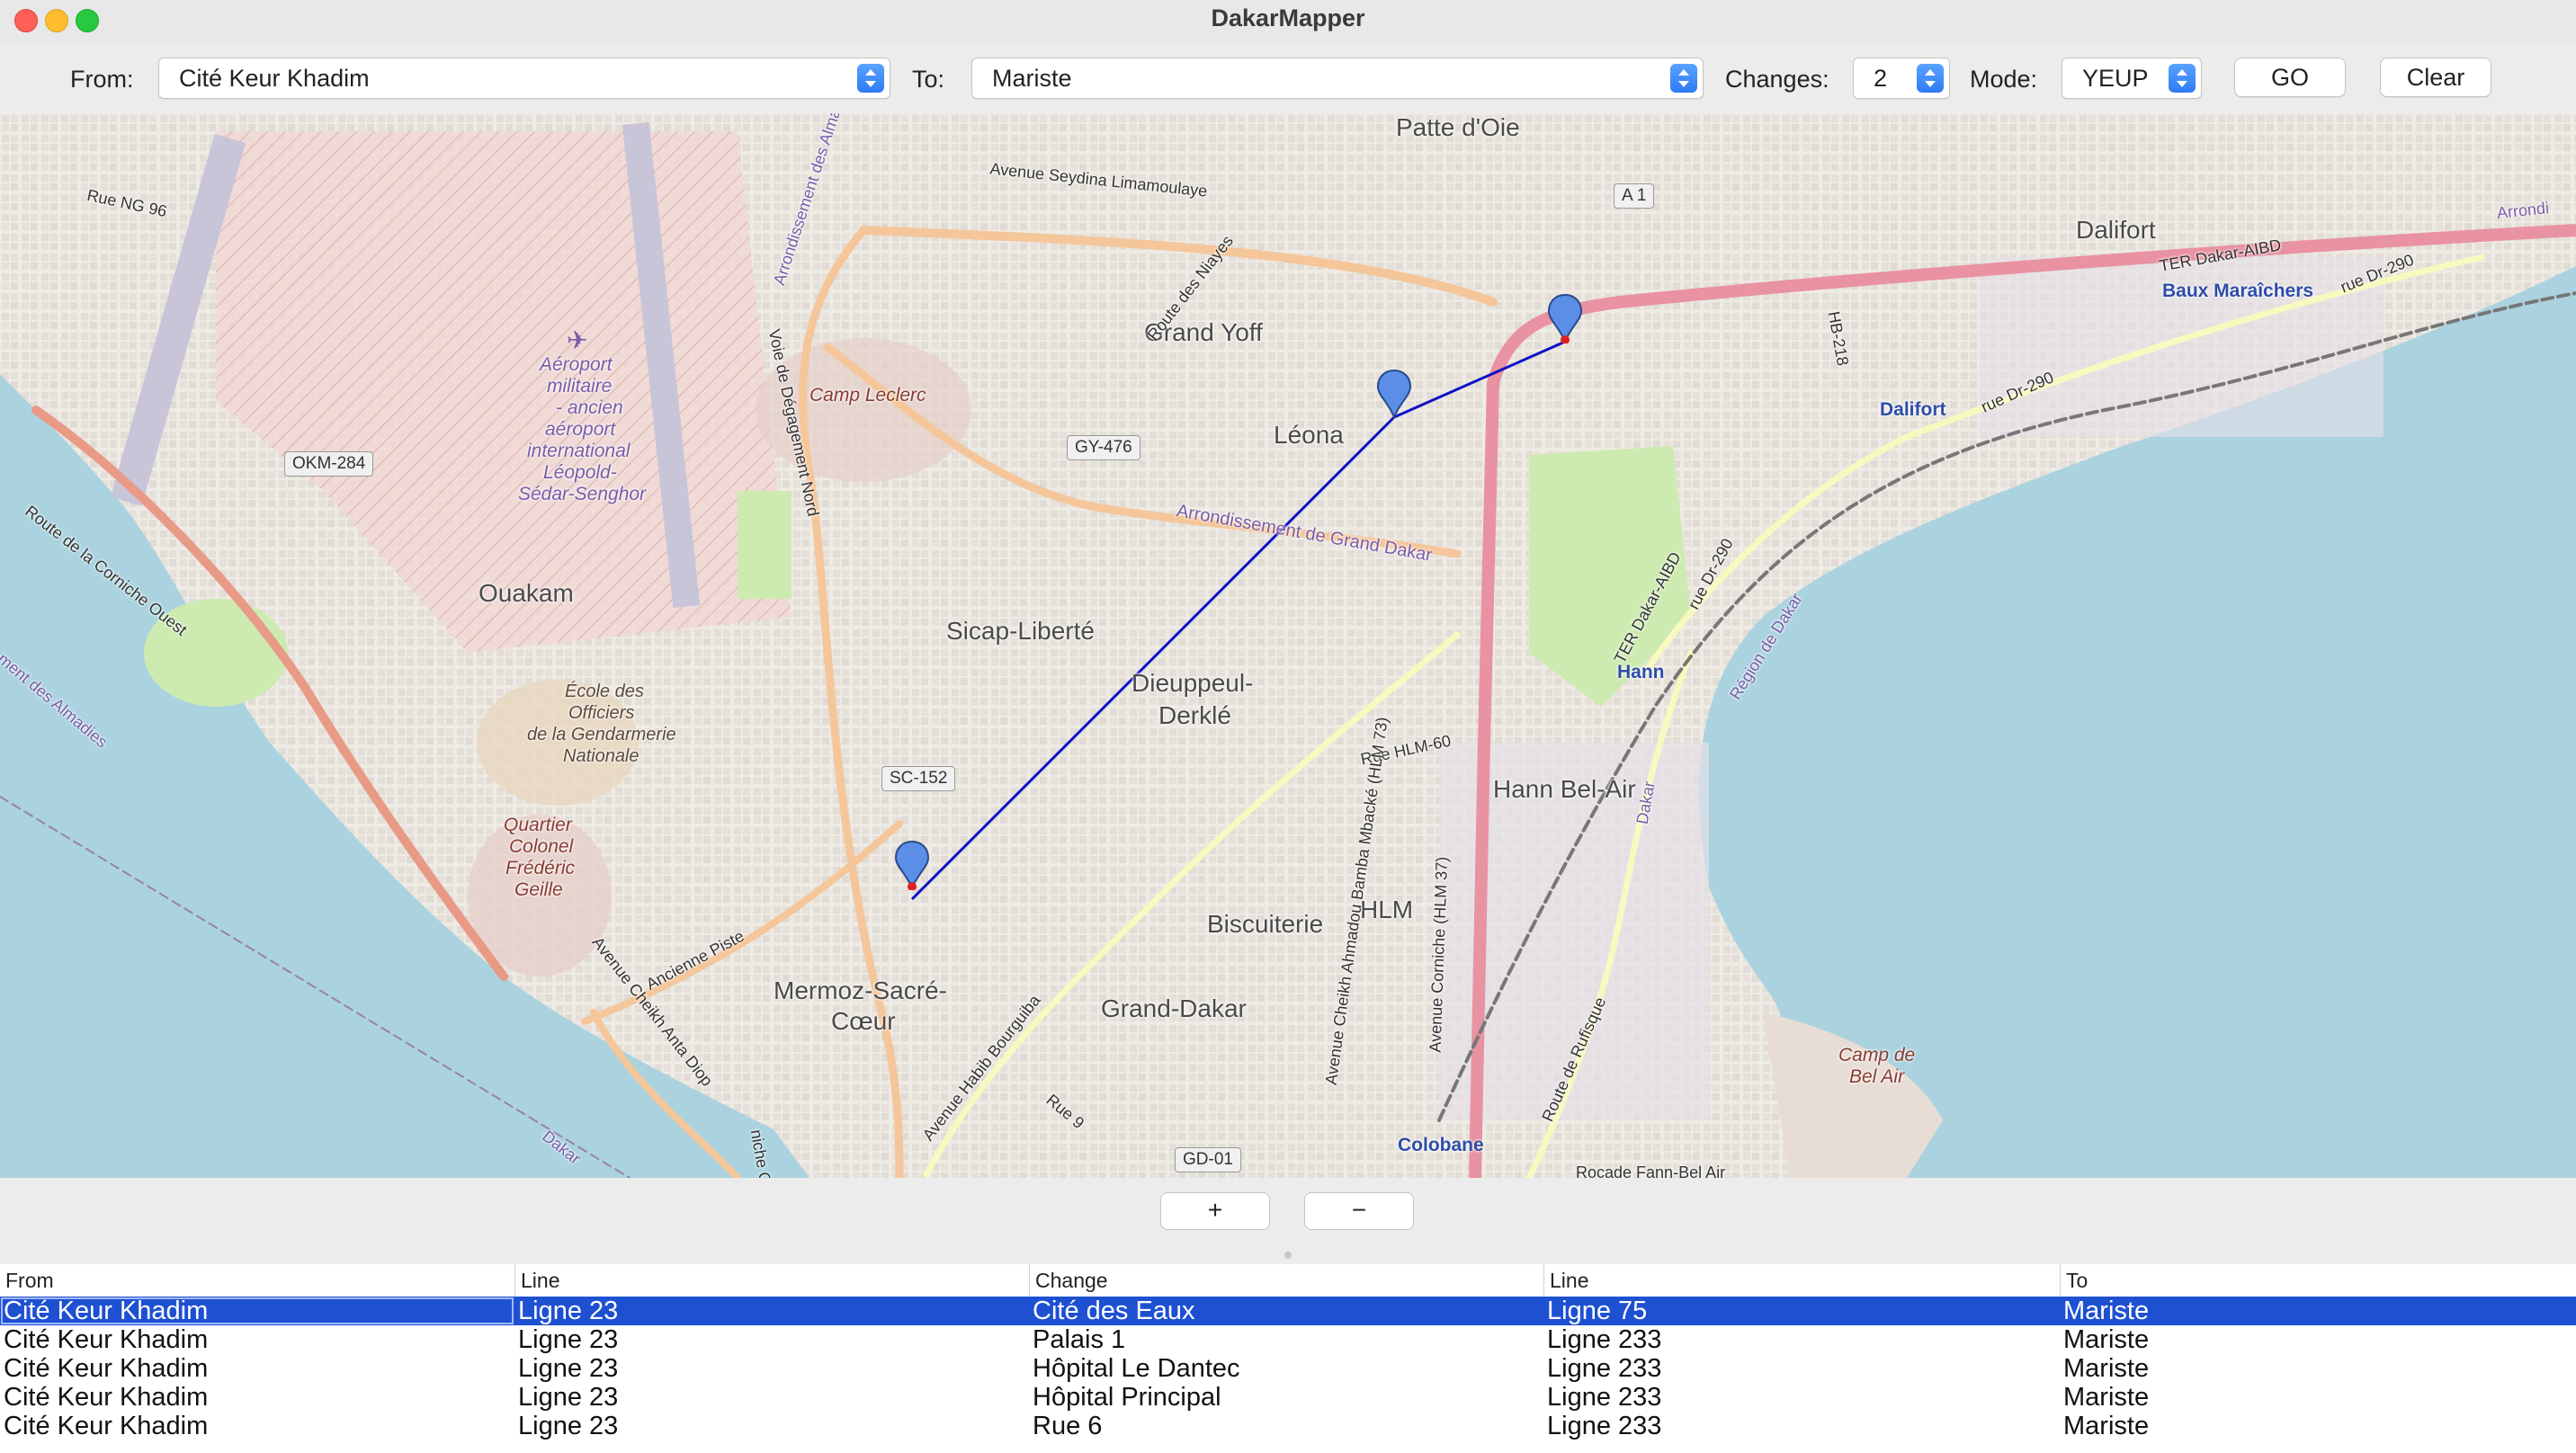 The image size is (2576, 1453). What do you see at coordinates (541, 846) in the screenshot?
I see `poi-quartier-2: Colonel` at bounding box center [541, 846].